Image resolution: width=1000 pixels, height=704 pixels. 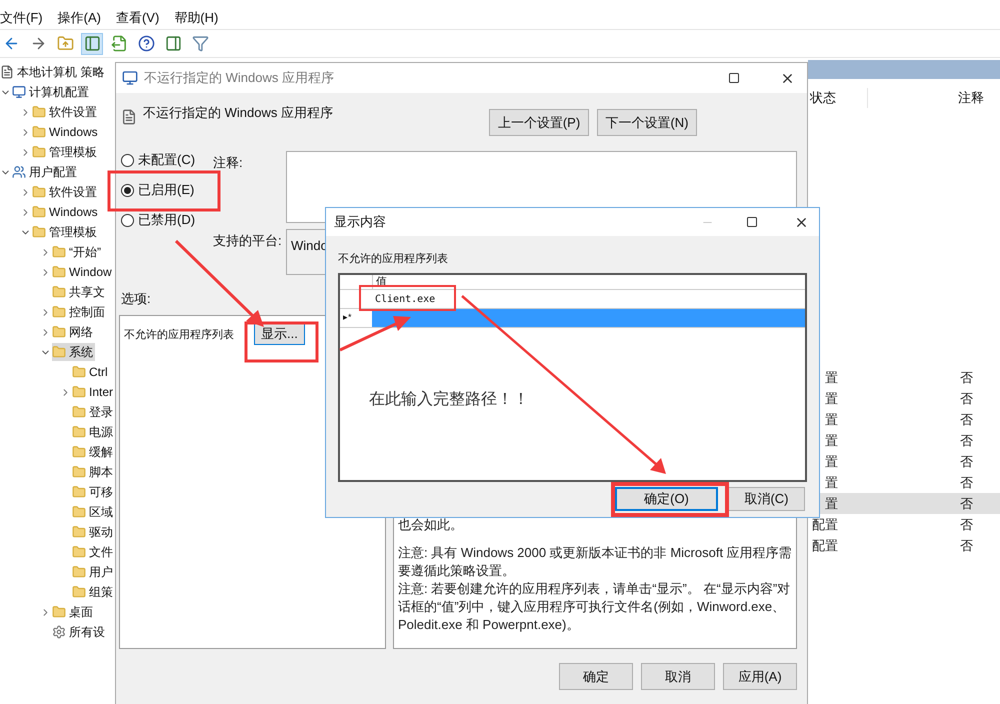 What do you see at coordinates (79, 18) in the screenshot?
I see `menu-item: 操作(A)` at bounding box center [79, 18].